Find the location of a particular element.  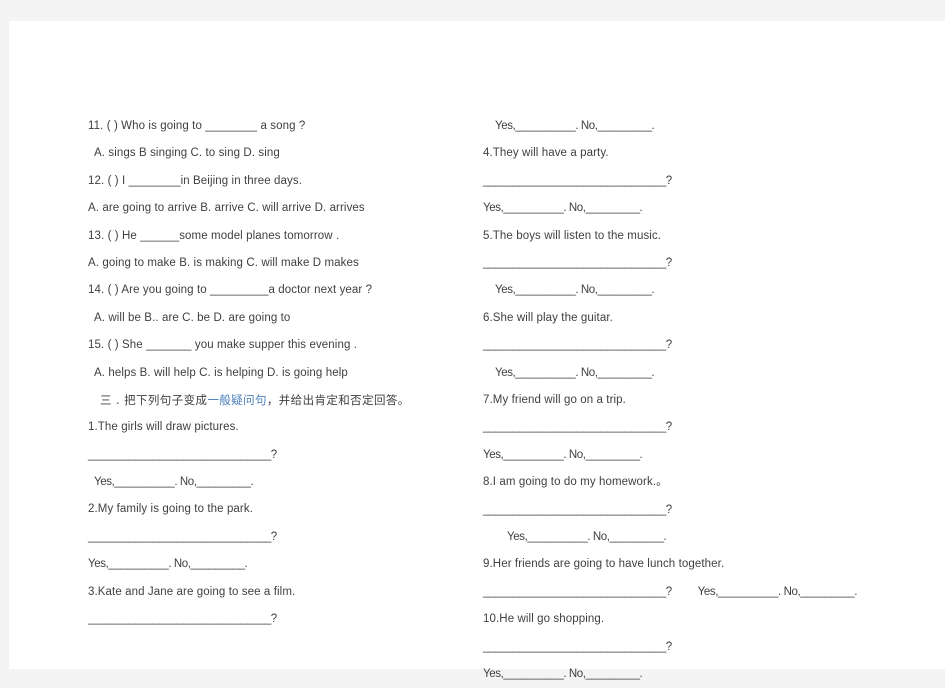

exercise-7-yes-no: Yes,__________. No,_________. is located at coordinates (698, 455).